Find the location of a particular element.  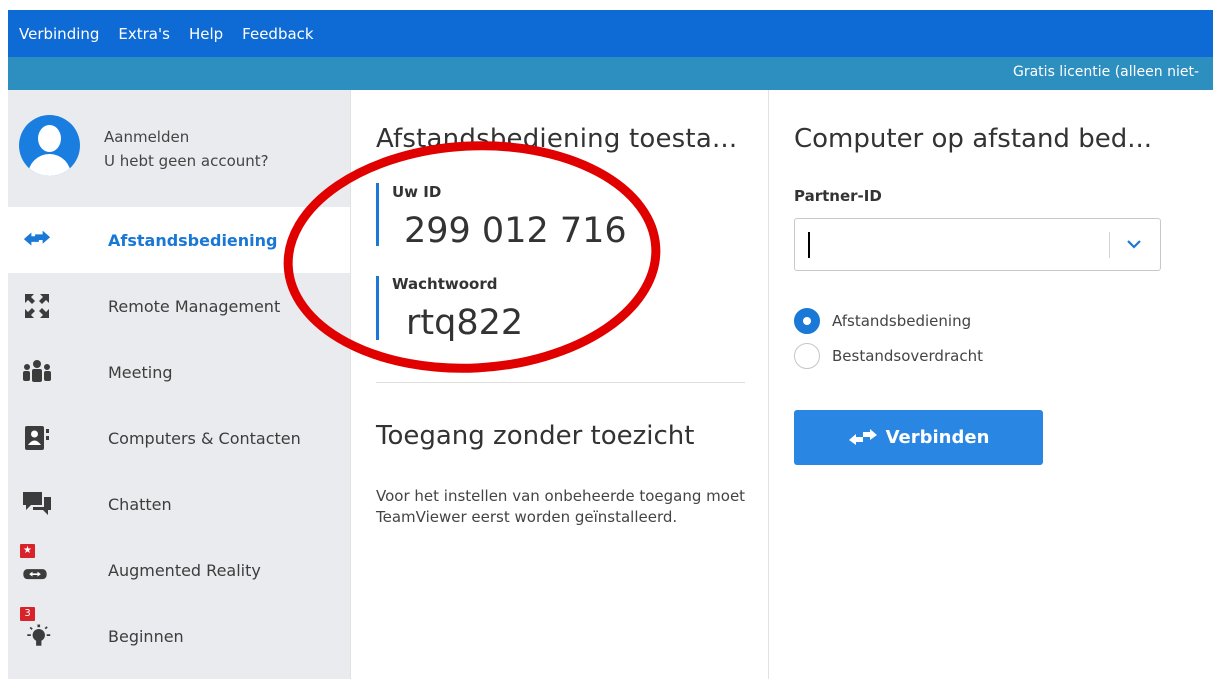

id-accent-bar is located at coordinates (377, 214).